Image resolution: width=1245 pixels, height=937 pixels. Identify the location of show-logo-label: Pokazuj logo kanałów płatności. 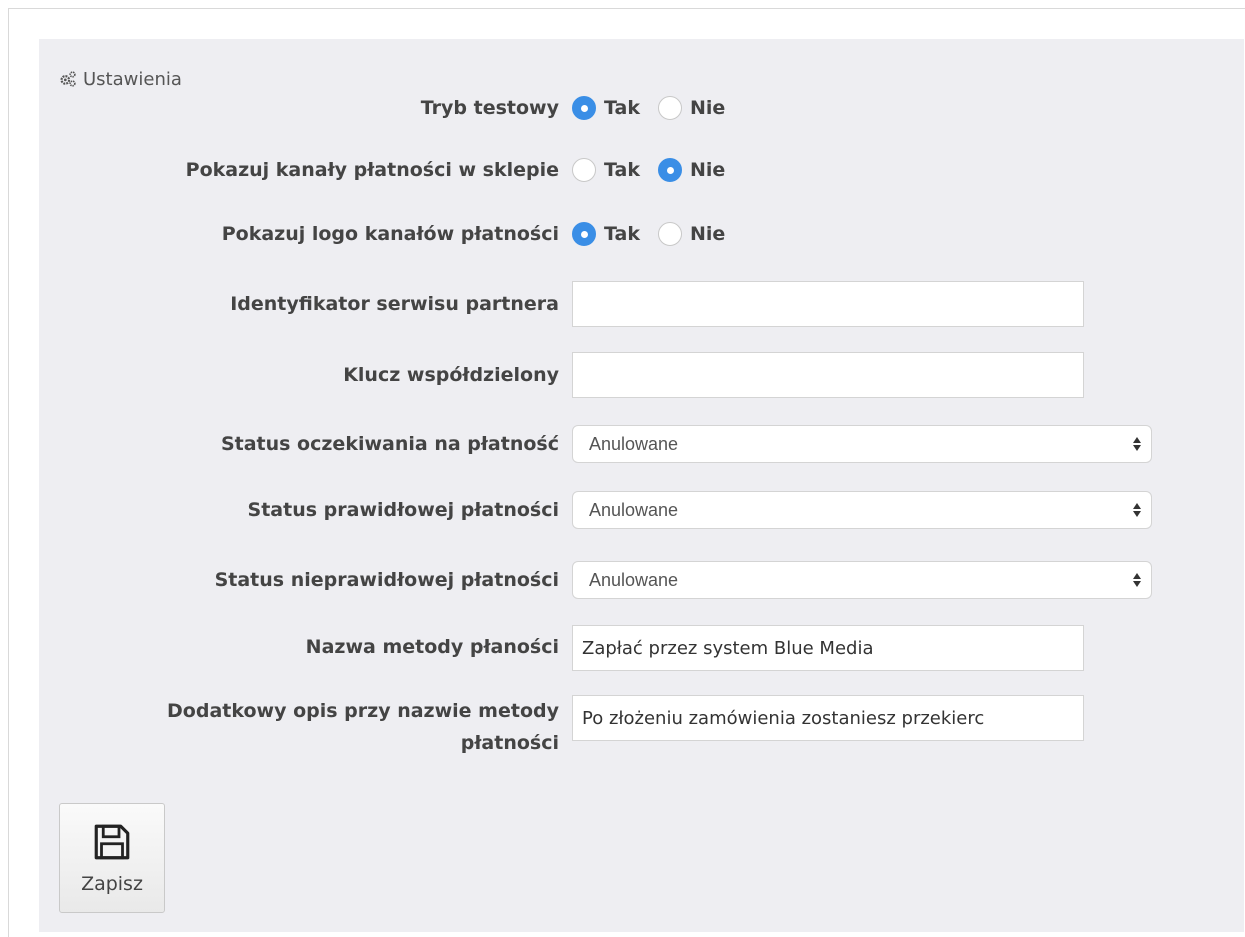
(390, 234).